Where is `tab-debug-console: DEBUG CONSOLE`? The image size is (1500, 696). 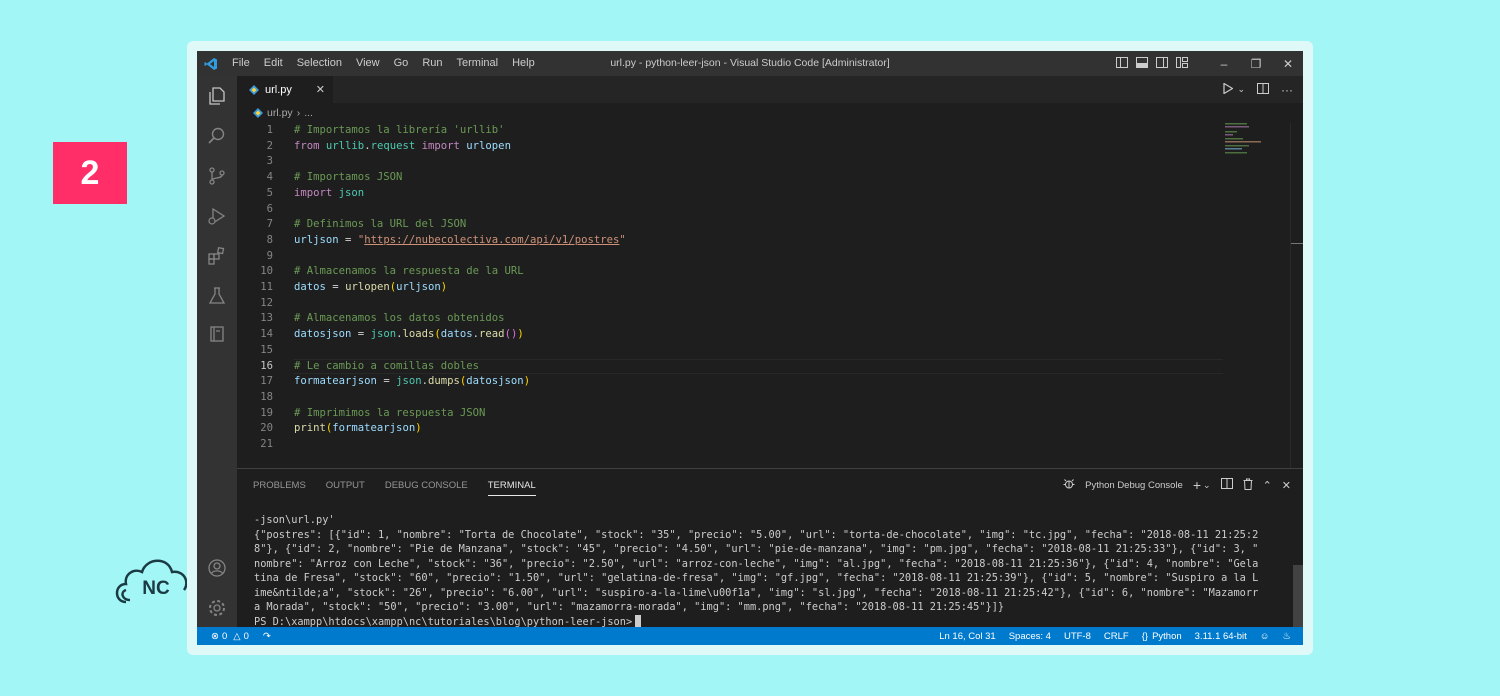
tab-debug-console: DEBUG CONSOLE is located at coordinates (426, 485).